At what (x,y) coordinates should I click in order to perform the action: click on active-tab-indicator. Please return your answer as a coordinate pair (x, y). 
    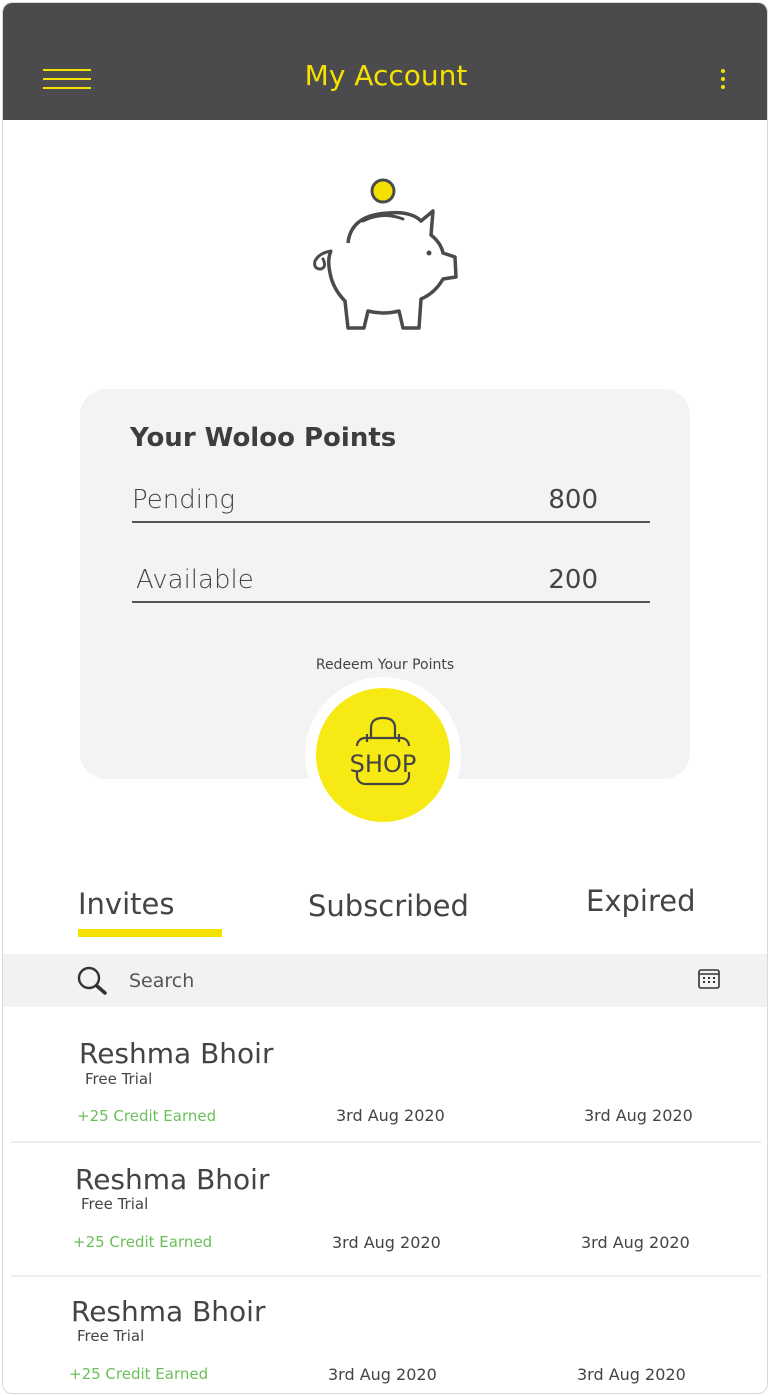
    Looking at the image, I should click on (150, 933).